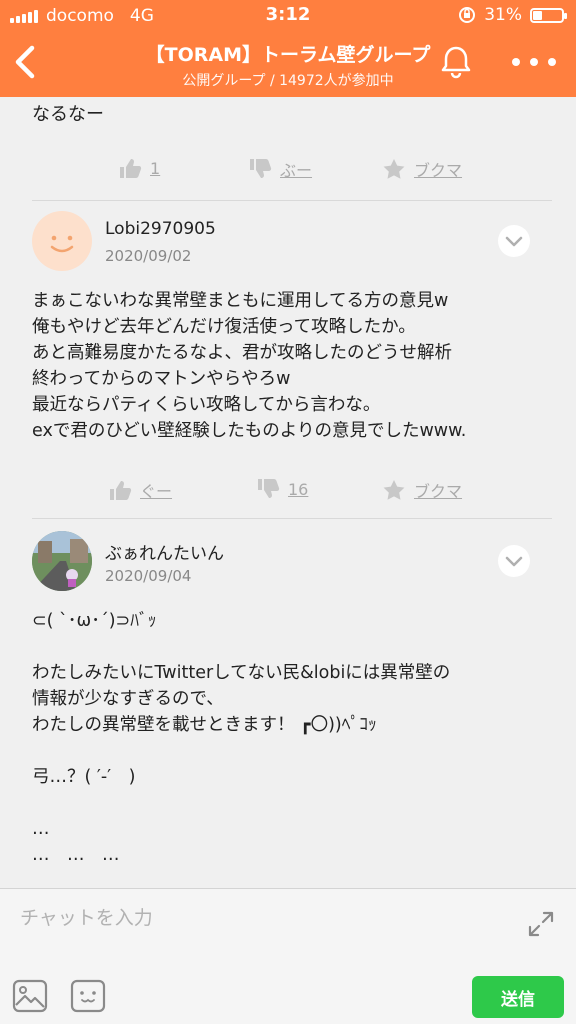 The height and width of the screenshot is (1024, 576). Describe the element at coordinates (25, 62) in the screenshot. I see `back-icon` at that location.